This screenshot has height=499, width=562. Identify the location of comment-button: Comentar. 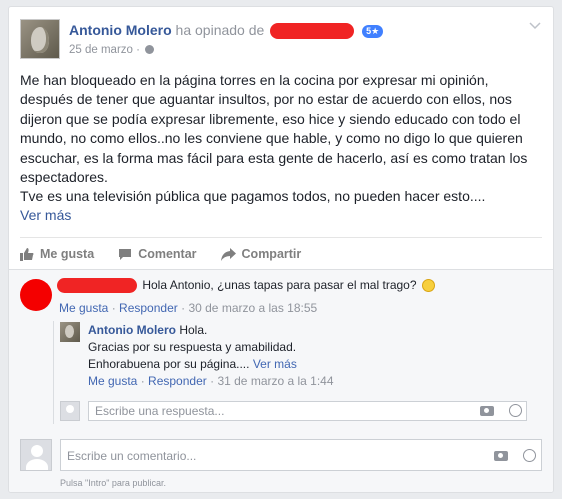
(157, 254).